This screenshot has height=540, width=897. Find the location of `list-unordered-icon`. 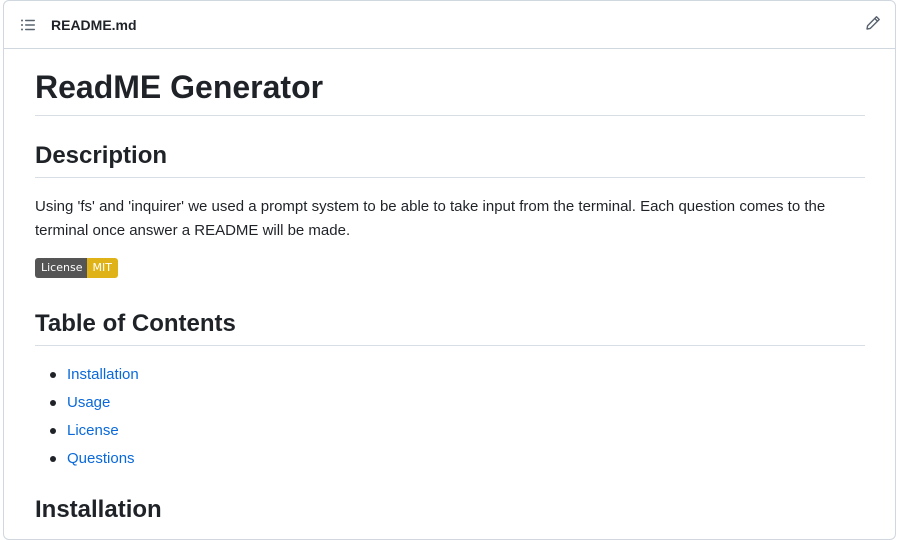

list-unordered-icon is located at coordinates (28, 25).